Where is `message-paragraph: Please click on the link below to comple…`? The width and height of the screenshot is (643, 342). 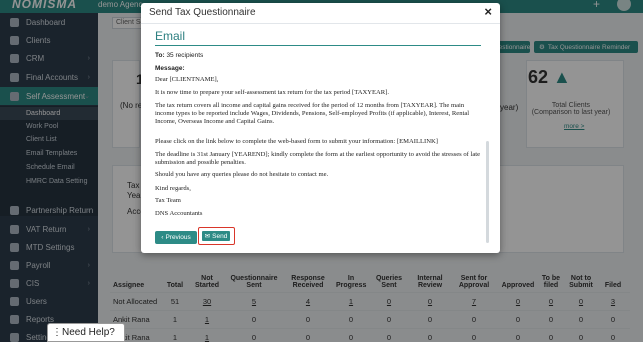
message-paragraph: Please click on the link below to comple… is located at coordinates (296, 141).